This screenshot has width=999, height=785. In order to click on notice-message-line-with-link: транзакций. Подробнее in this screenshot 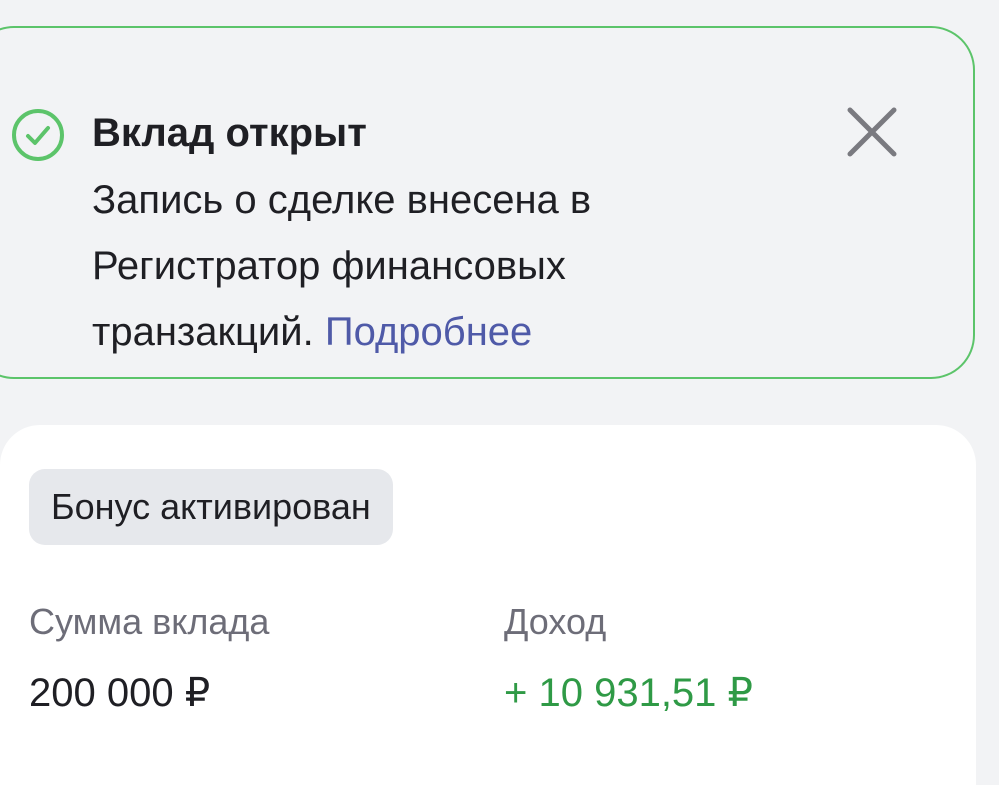, I will do `click(392, 332)`.